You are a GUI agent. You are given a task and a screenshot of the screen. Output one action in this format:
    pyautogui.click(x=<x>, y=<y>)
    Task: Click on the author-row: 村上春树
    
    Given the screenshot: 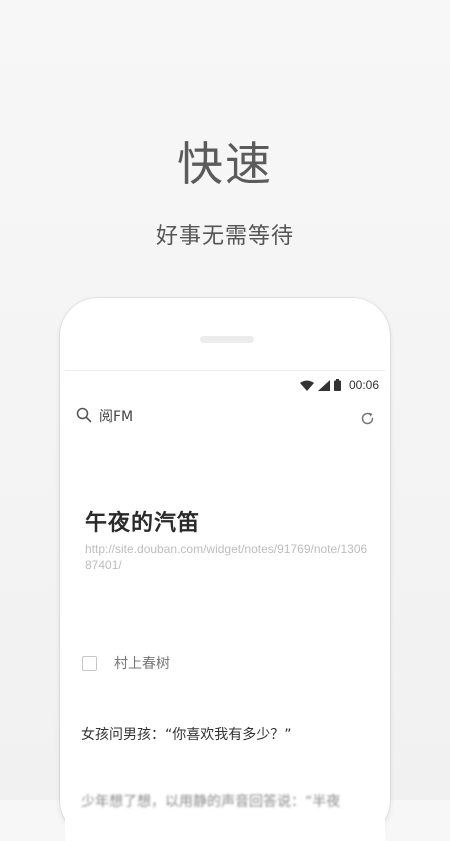 What is the action you would take?
    pyautogui.click(x=126, y=663)
    